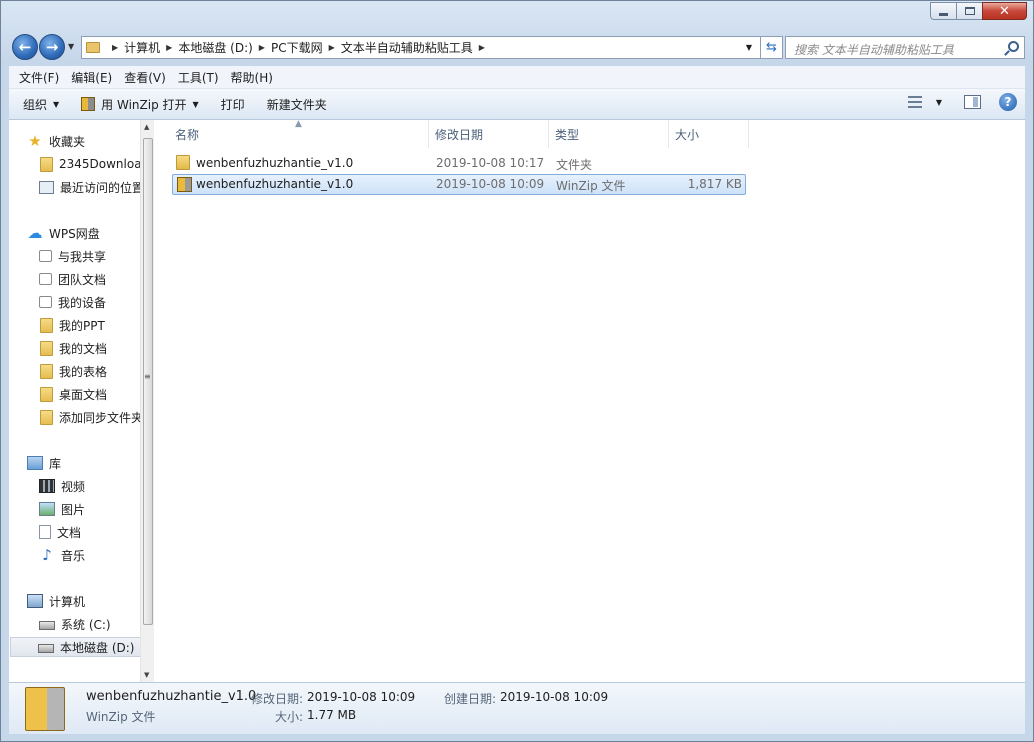  Describe the element at coordinates (252, 77) in the screenshot. I see `menu-help: 帮助(H)` at that location.